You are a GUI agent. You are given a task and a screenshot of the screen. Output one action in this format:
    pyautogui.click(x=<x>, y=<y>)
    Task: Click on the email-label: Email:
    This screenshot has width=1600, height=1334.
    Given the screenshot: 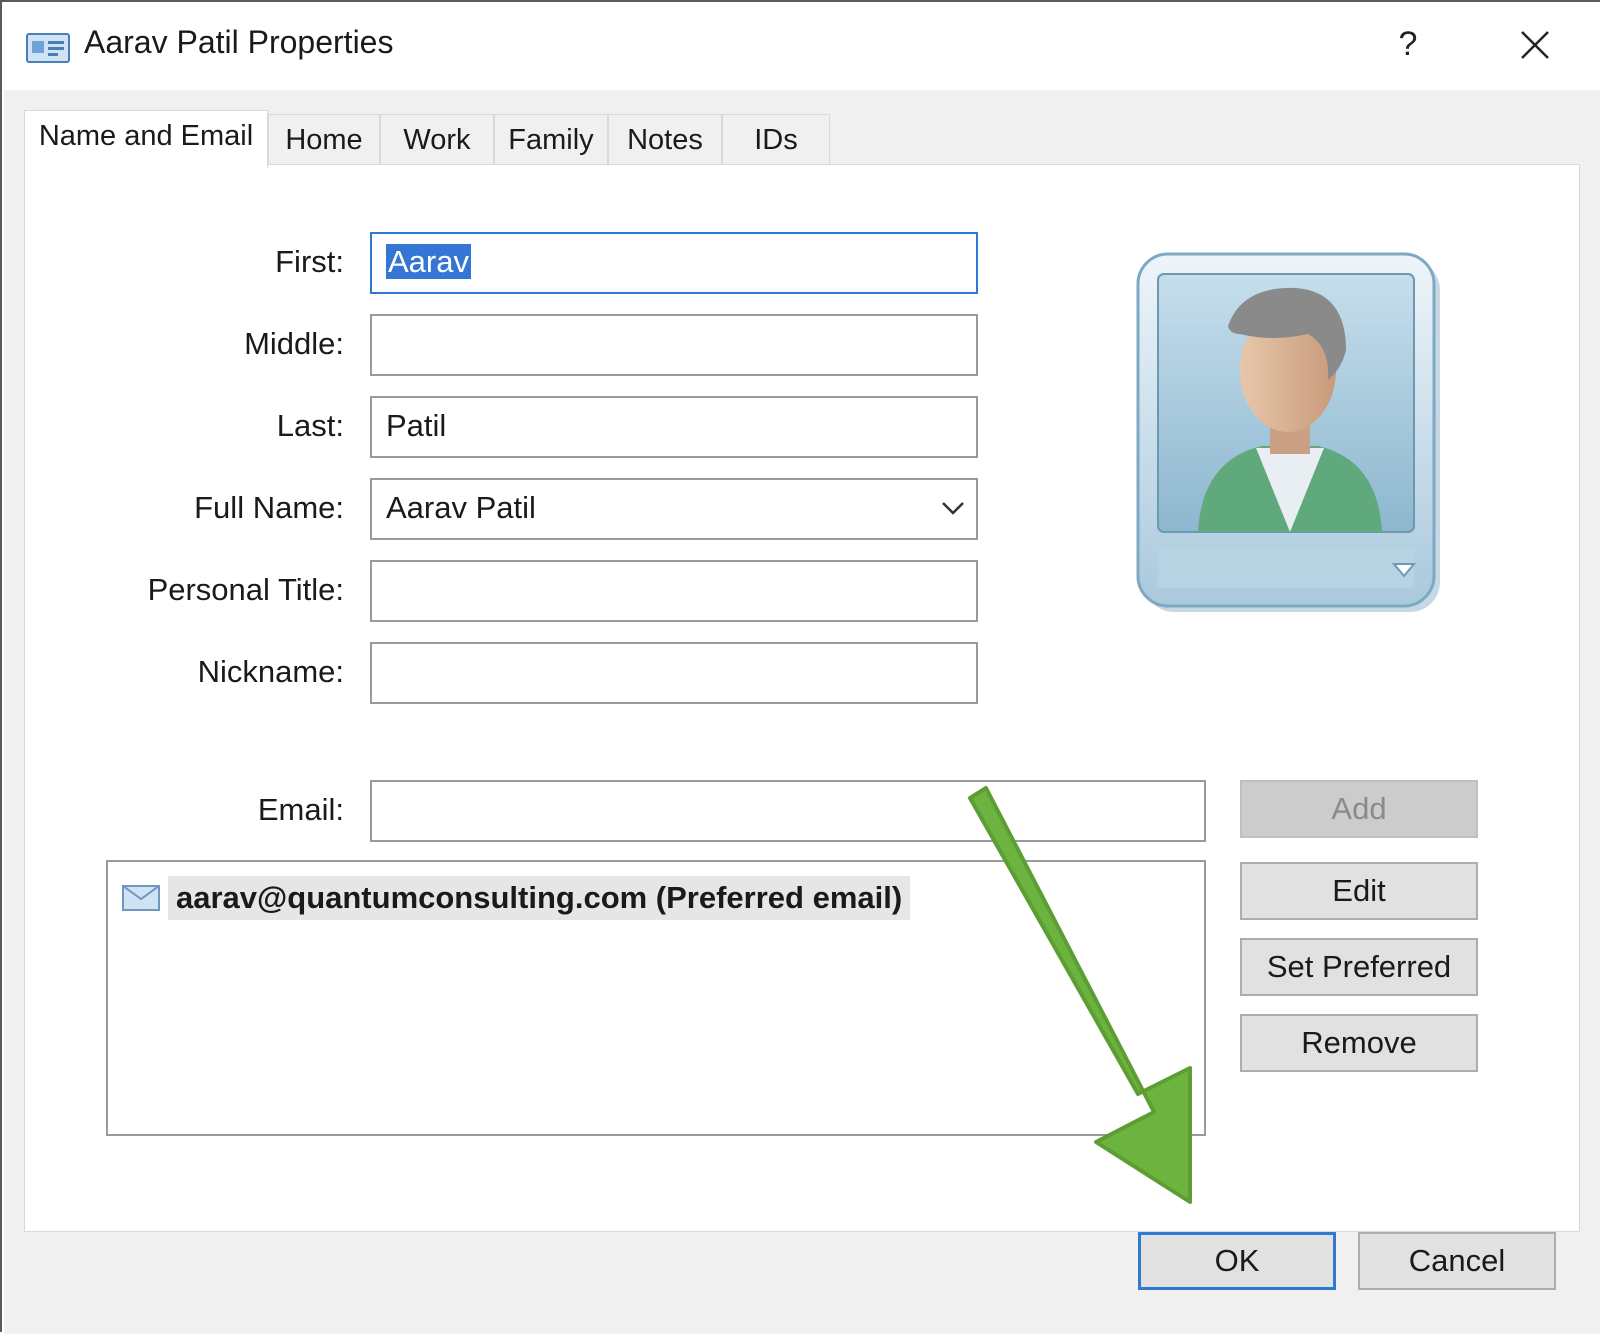 What is the action you would take?
    pyautogui.click(x=300, y=809)
    